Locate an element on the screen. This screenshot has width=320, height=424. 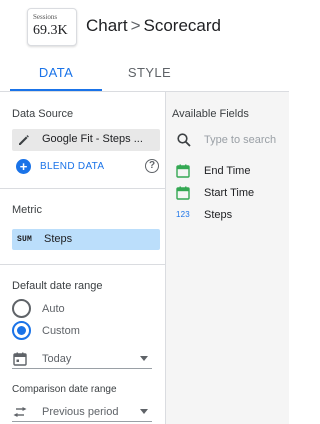
search-icon is located at coordinates (184, 140).